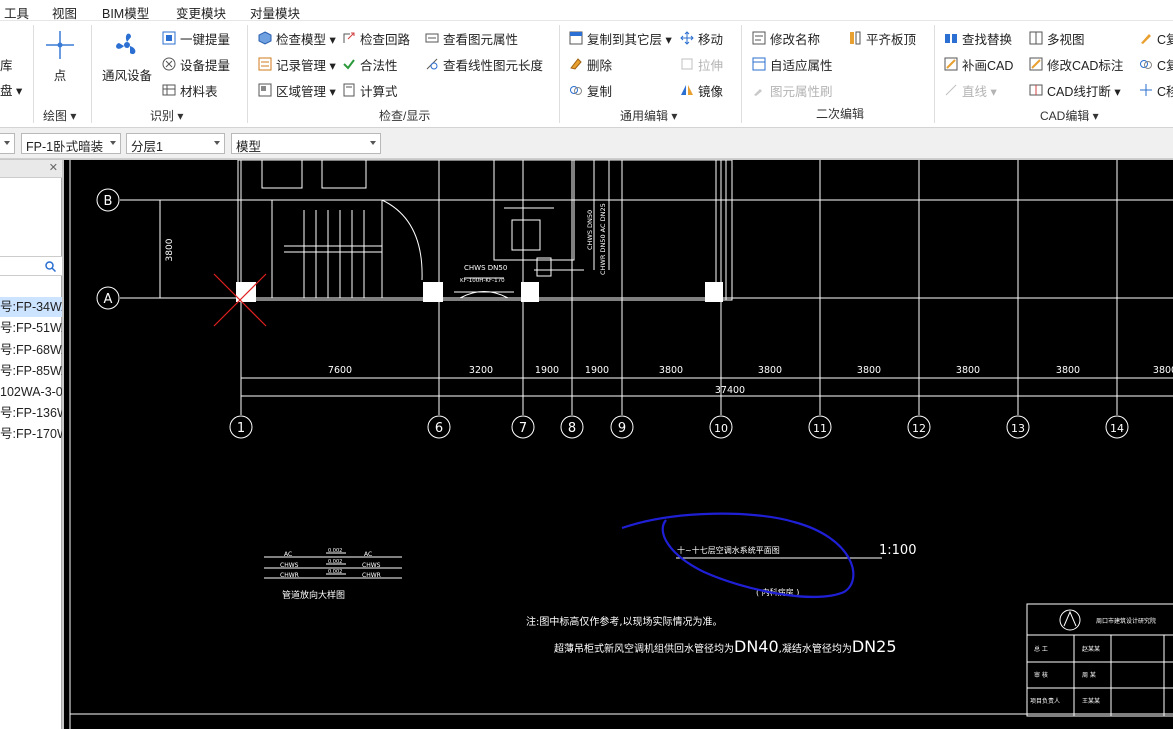 The image size is (1173, 729). What do you see at coordinates (759, 90) in the screenshot?
I see `brush-icon` at bounding box center [759, 90].